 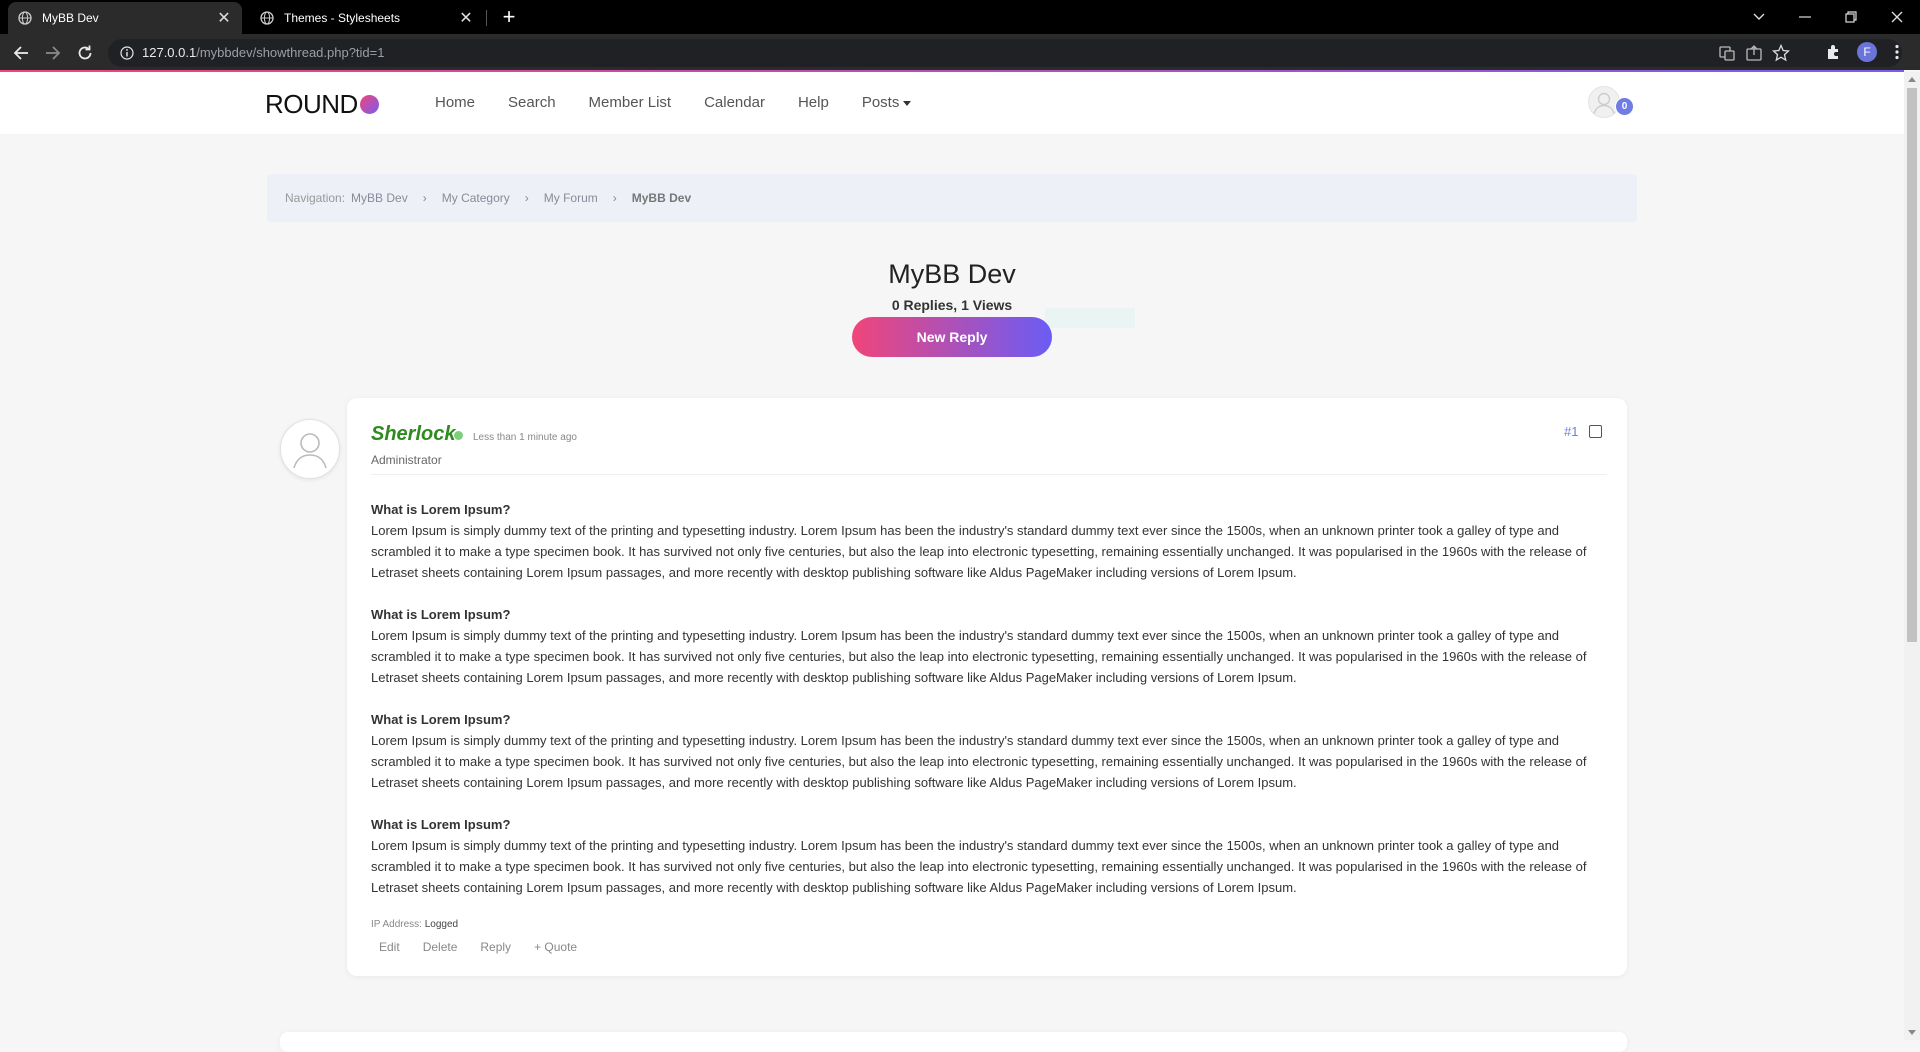 I want to click on new-reply-button: New Reply, so click(x=952, y=337).